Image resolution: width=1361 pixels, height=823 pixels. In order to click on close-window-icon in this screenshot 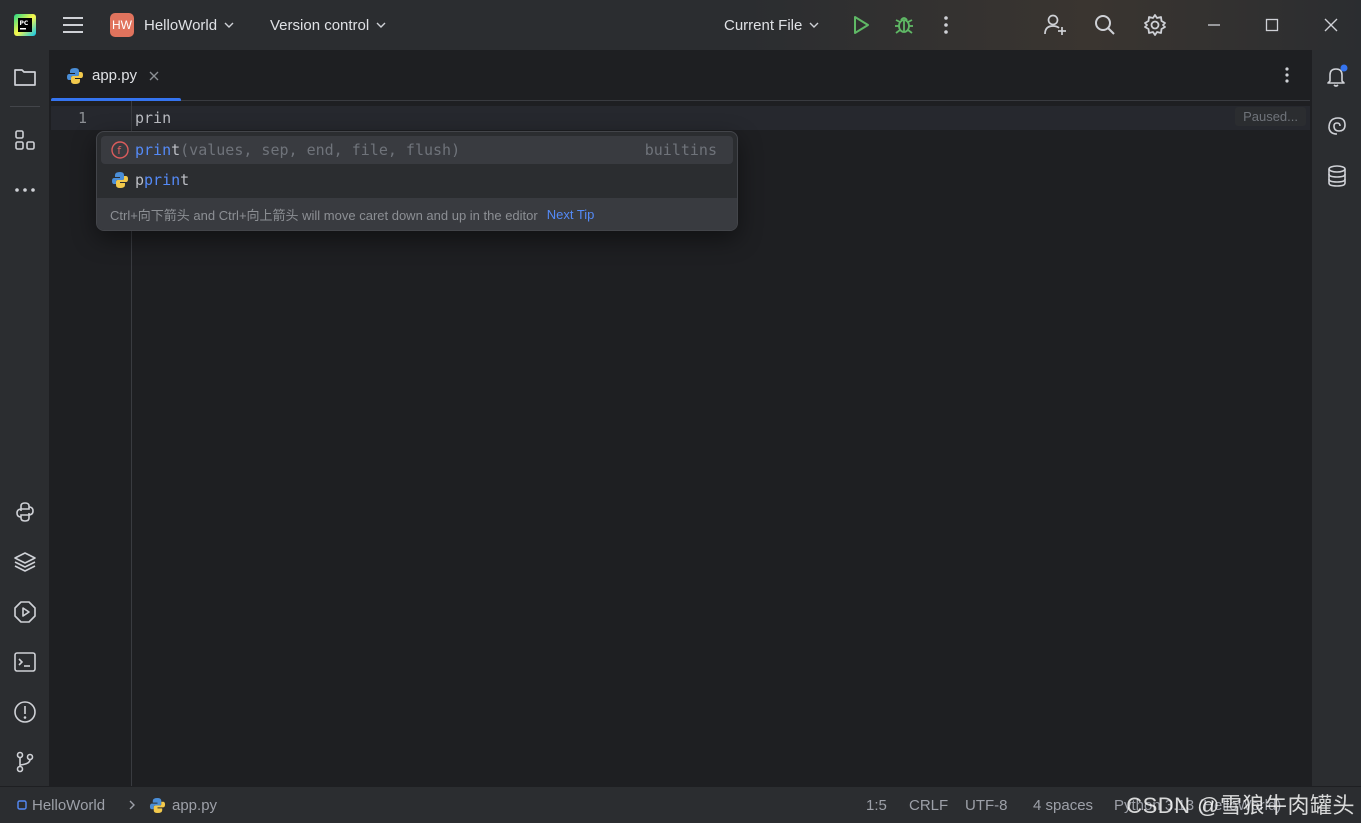, I will do `click(1331, 25)`.